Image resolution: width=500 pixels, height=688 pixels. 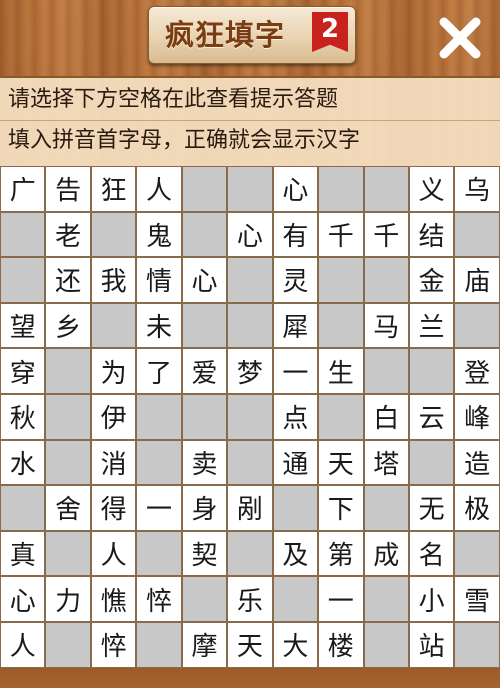 What do you see at coordinates (386, 553) in the screenshot?
I see `grid-cell: 成` at bounding box center [386, 553].